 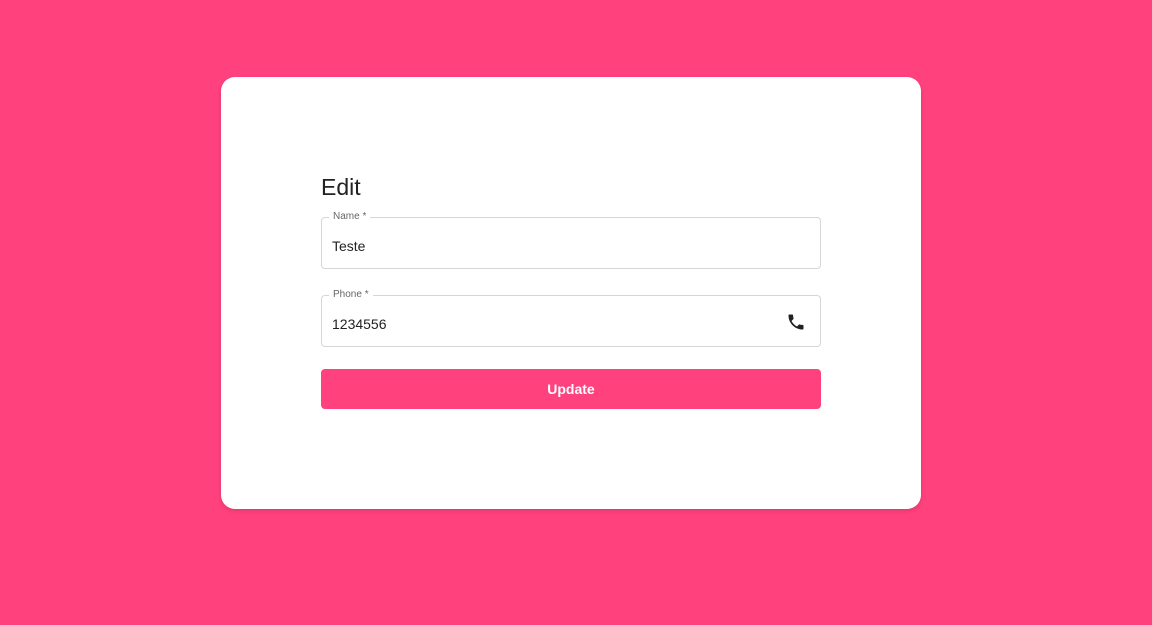 I want to click on phone-input, so click(x=552, y=321).